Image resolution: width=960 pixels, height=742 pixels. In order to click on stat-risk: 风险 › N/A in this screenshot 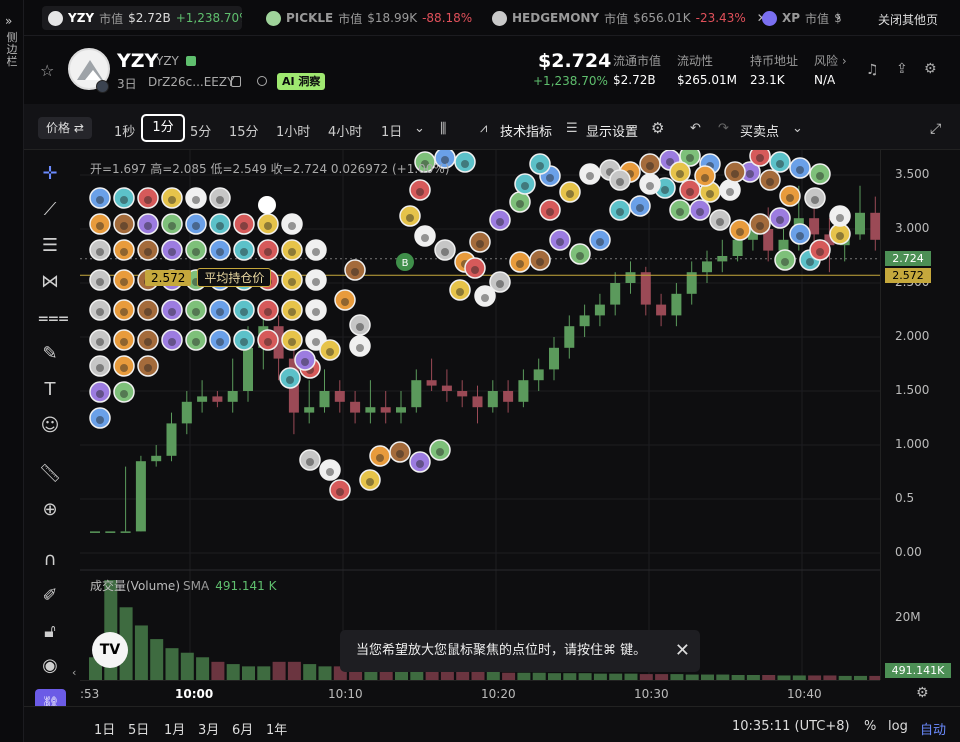, I will do `click(830, 69)`.